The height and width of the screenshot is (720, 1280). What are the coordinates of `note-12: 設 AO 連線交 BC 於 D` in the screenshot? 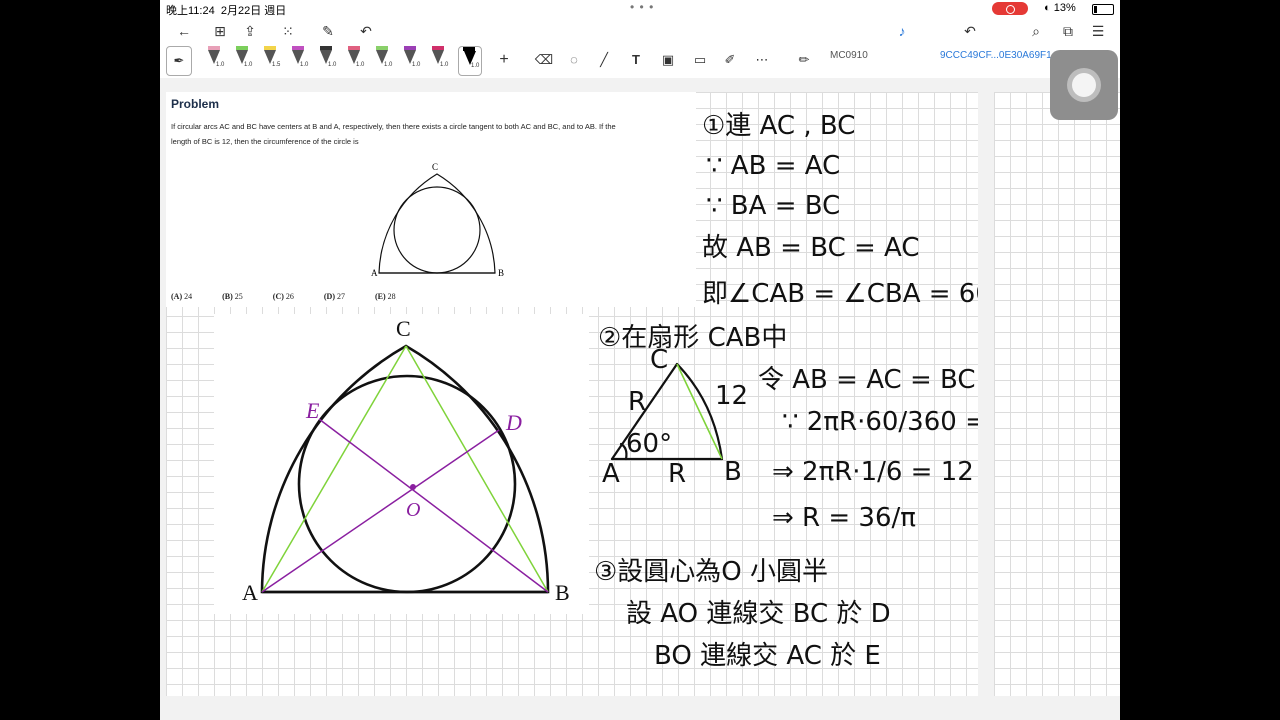 It's located at (758, 614).